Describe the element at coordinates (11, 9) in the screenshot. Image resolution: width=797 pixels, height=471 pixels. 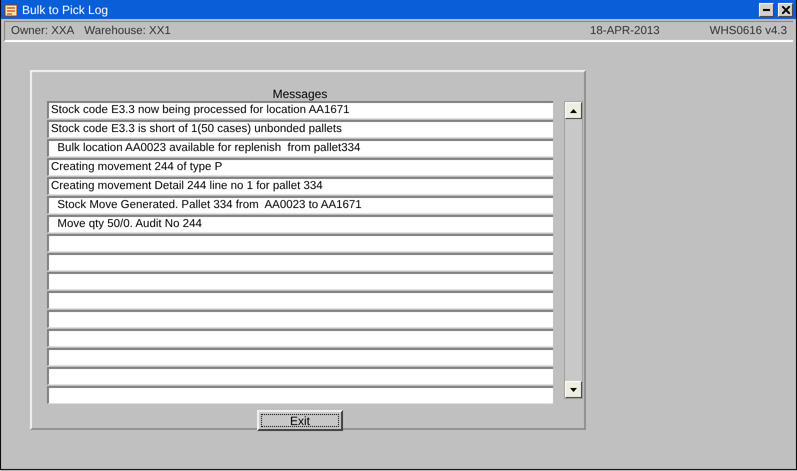
I see `app-icon` at that location.